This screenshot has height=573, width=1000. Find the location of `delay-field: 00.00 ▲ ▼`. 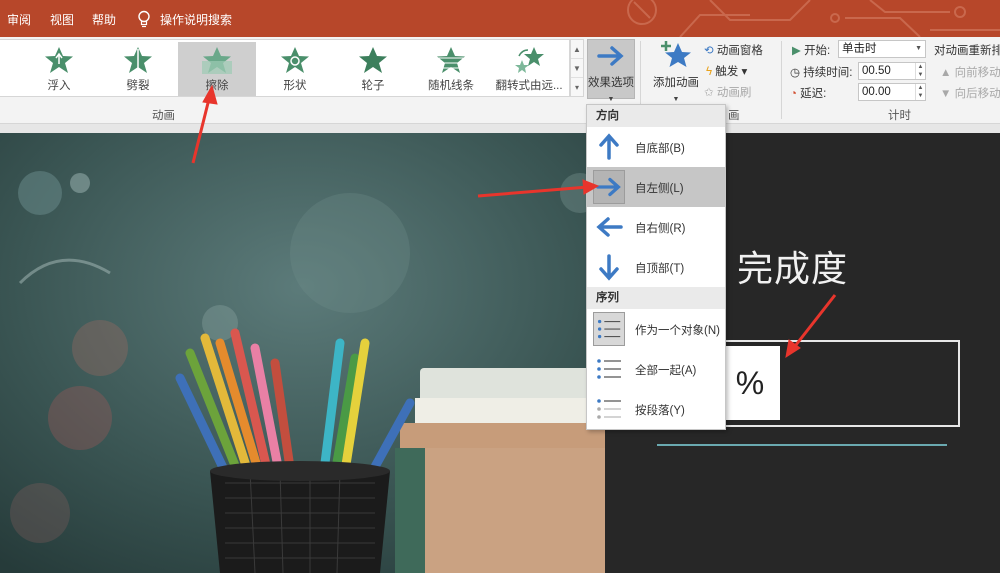

delay-field: 00.00 ▲ ▼ is located at coordinates (892, 92).